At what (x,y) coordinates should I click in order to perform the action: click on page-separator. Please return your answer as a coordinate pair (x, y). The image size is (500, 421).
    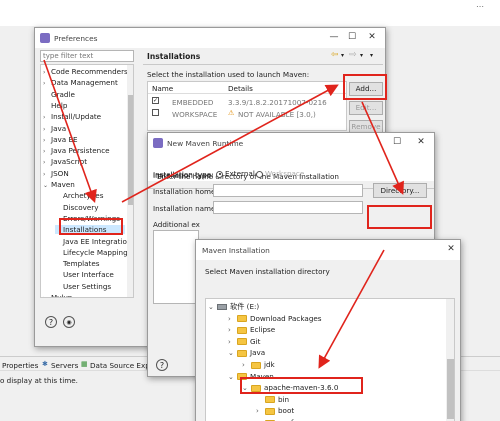
    Looking at the image, I should click on (263, 64).